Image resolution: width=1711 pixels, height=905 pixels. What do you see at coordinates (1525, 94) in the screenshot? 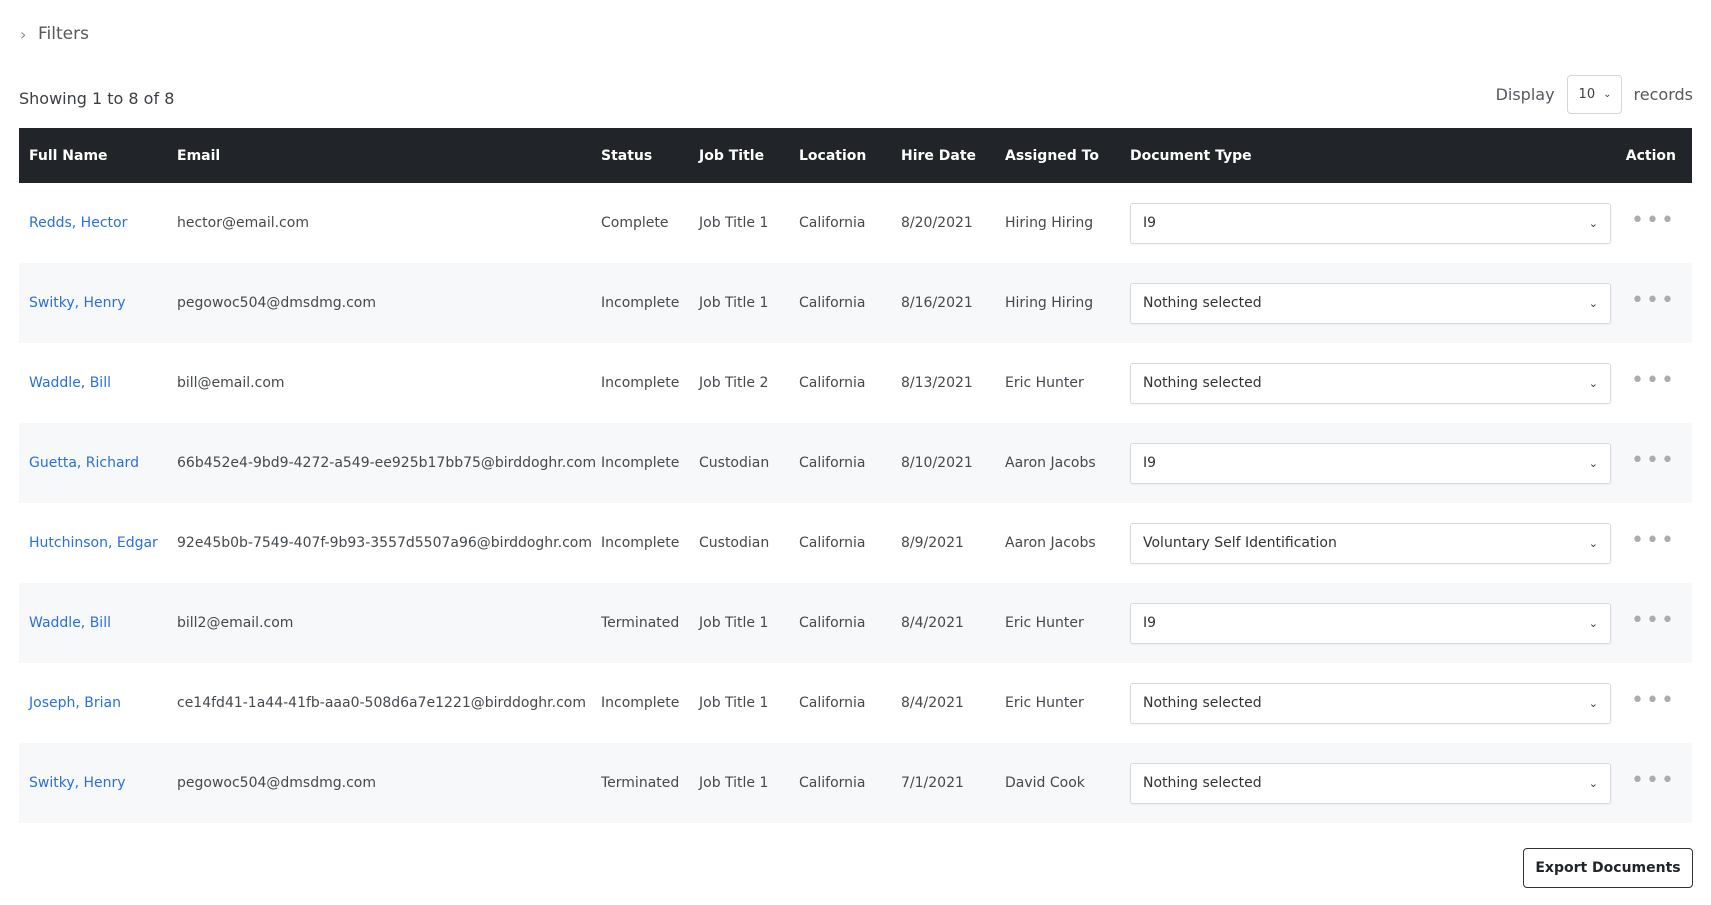
I see `display-label: Display` at bounding box center [1525, 94].